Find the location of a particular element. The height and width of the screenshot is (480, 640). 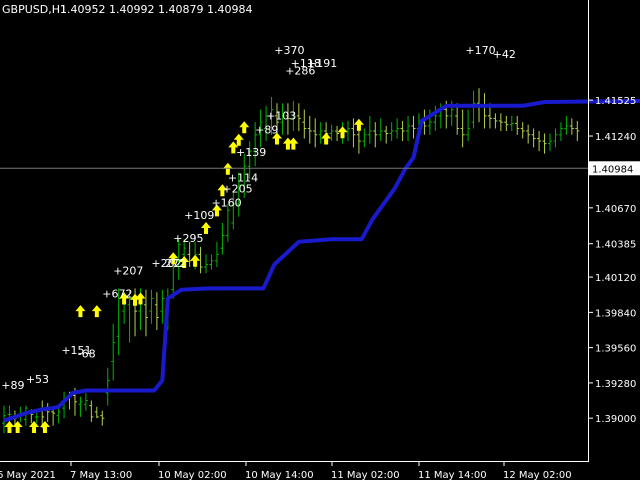

trade-annotation: +103 is located at coordinates (281, 116).